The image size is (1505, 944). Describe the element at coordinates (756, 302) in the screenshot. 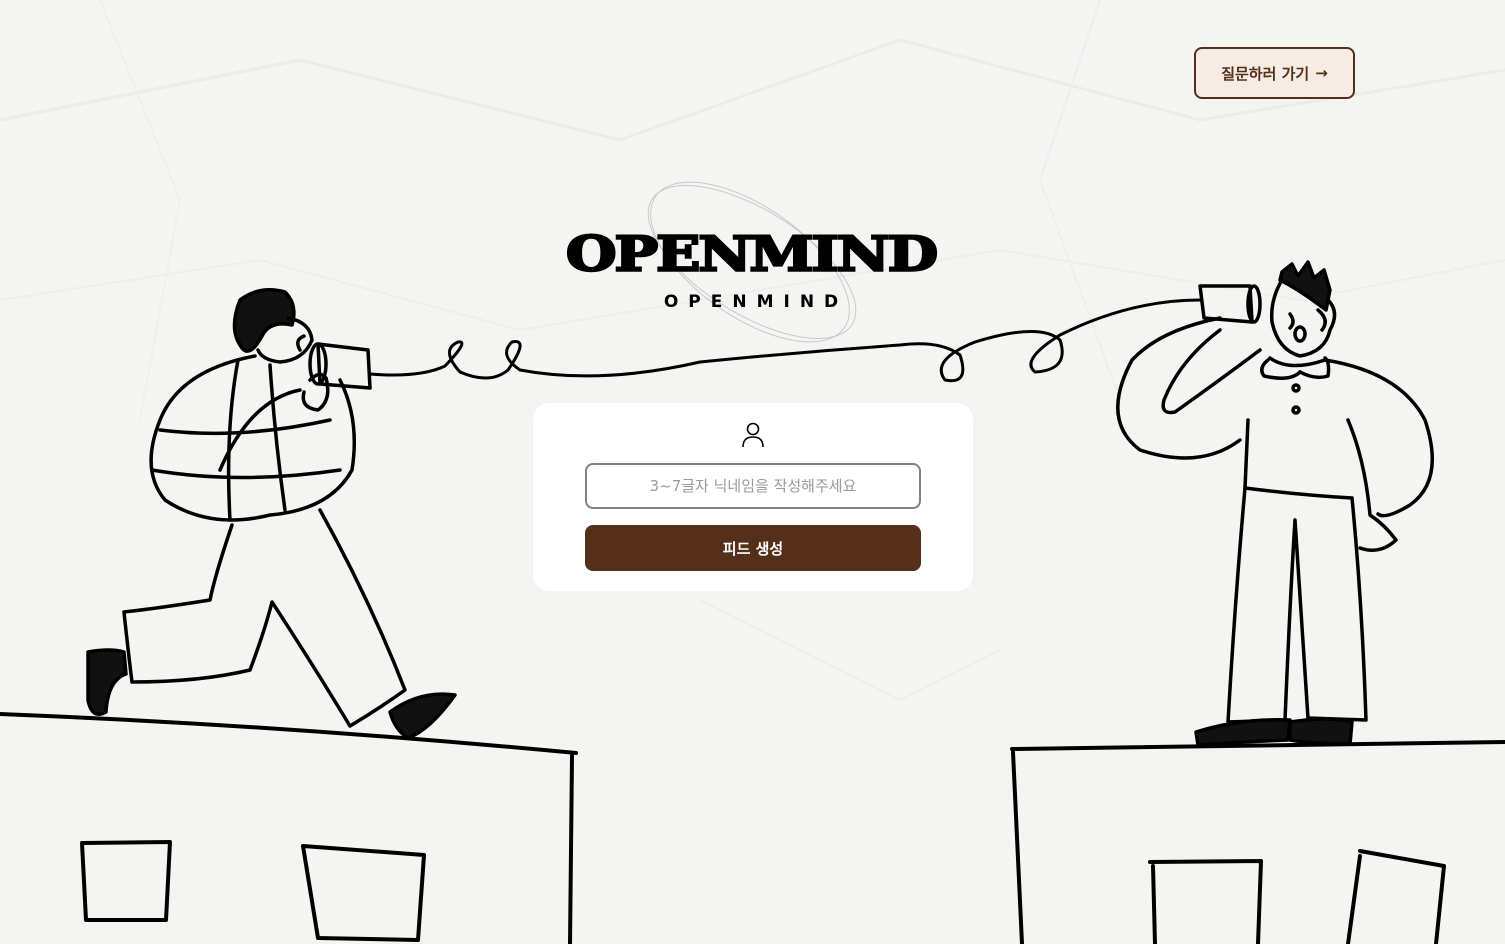

I see `logo-subtext: OPENMIND` at that location.